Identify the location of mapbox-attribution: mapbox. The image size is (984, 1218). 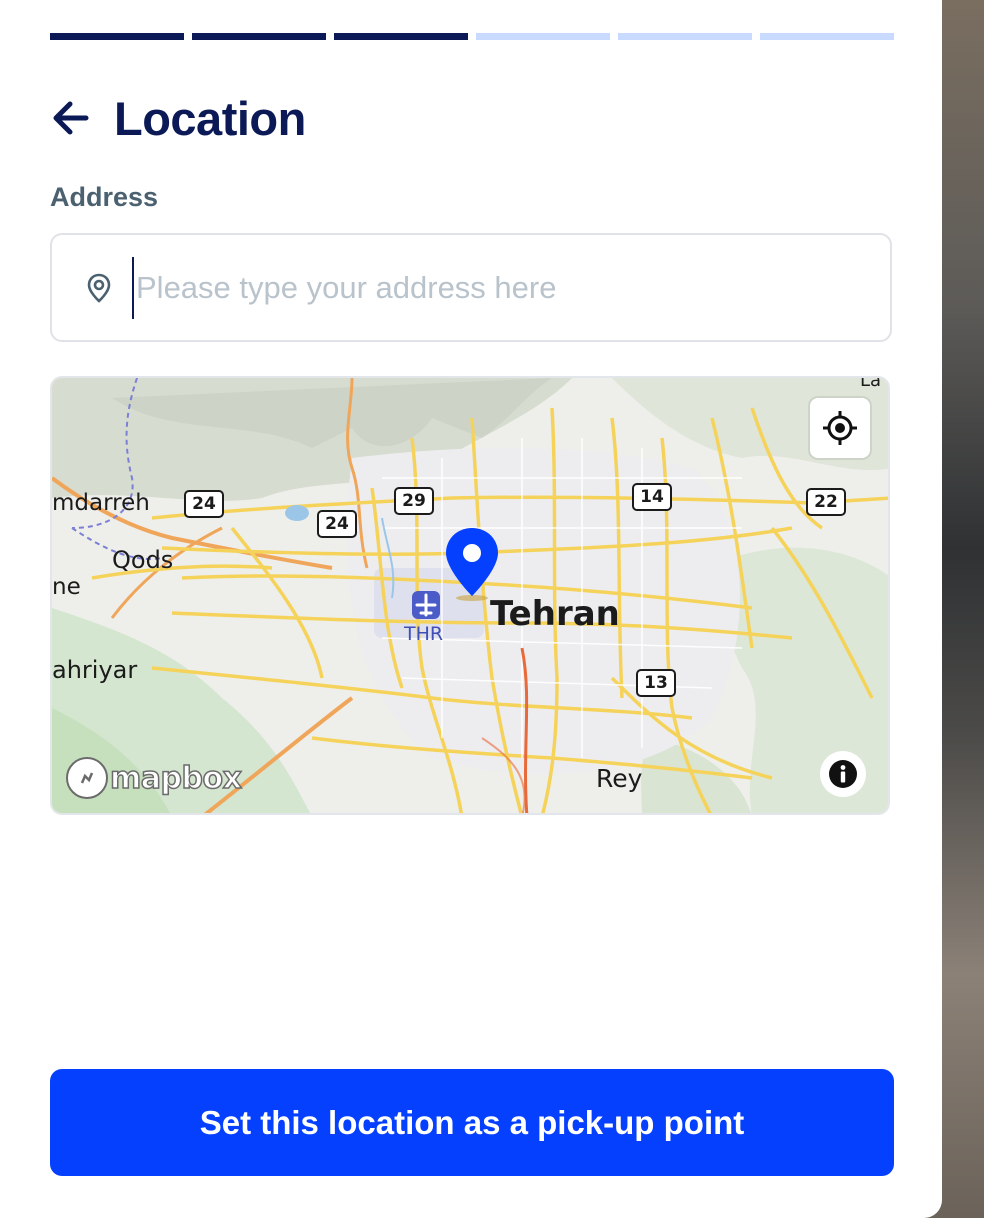
(175, 778).